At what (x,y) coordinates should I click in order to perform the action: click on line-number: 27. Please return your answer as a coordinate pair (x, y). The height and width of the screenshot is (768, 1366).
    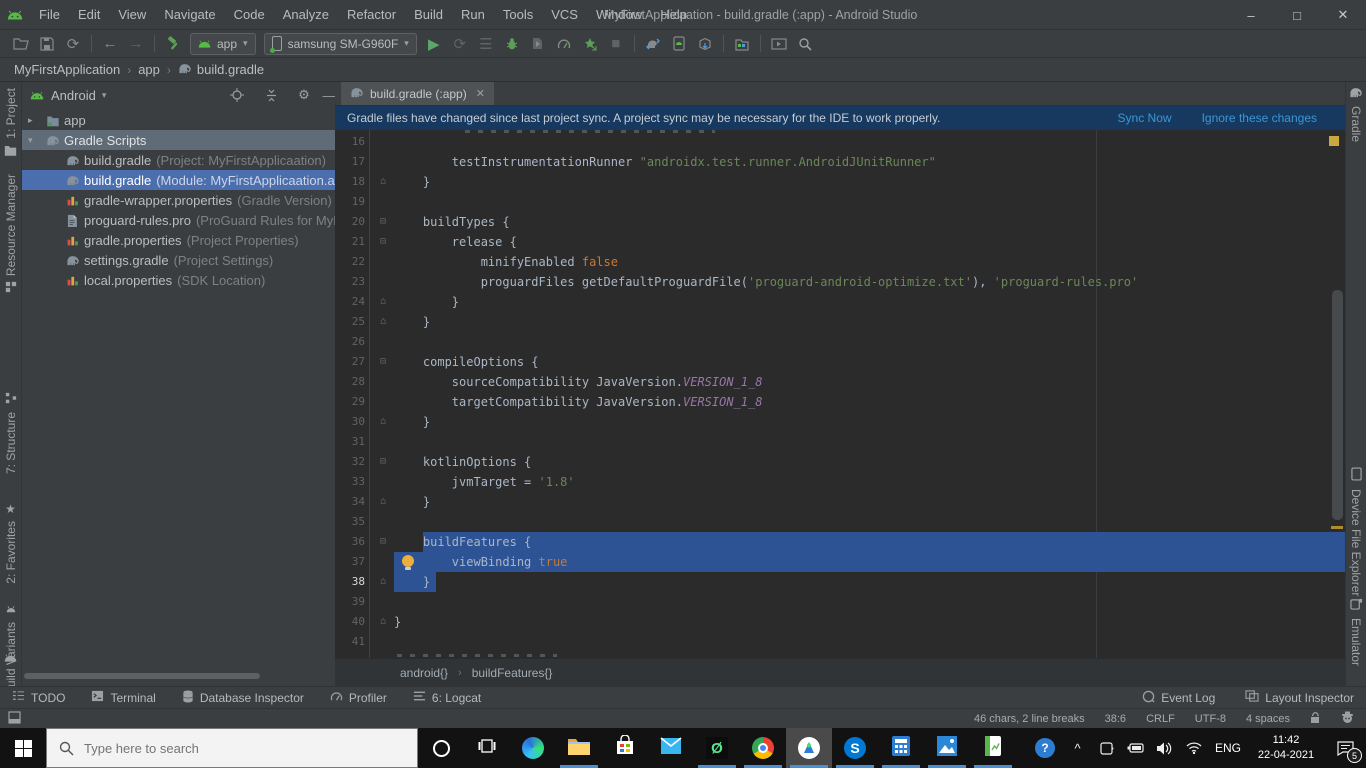
    Looking at the image, I should click on (350, 362).